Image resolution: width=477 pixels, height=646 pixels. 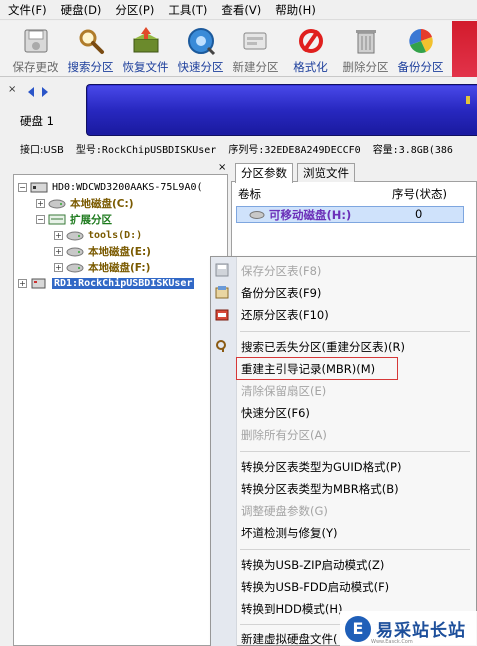 I want to click on new-partition-button: 新建分区, so click(x=255, y=49).